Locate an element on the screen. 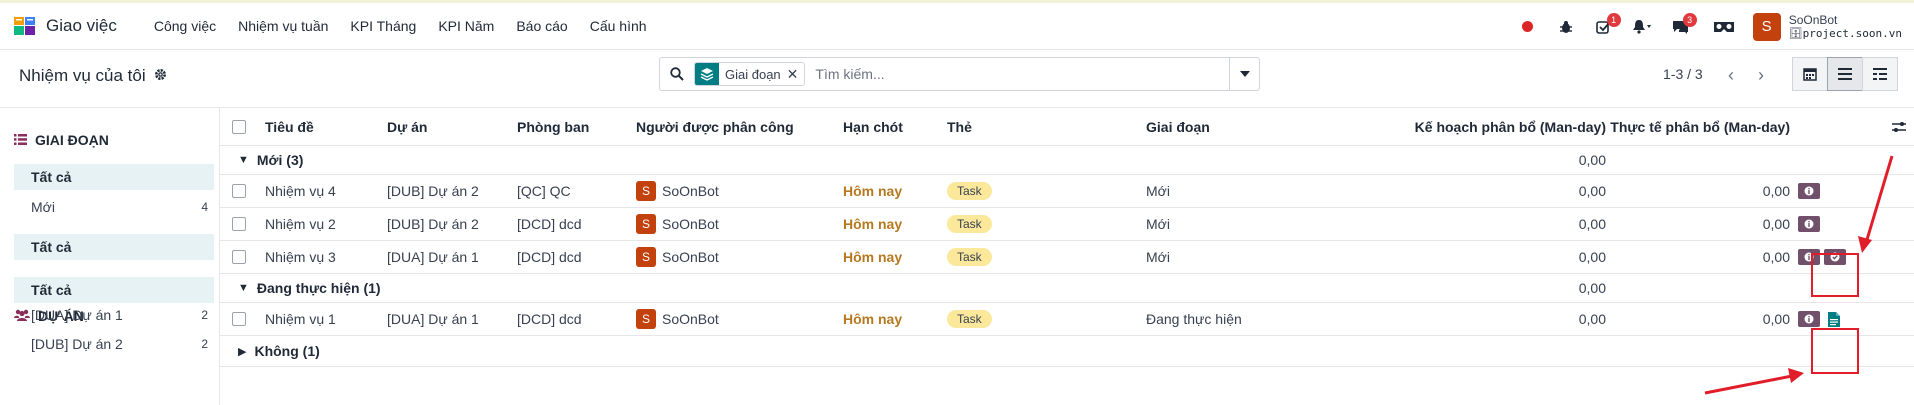  menu-item-cau-hinh: Cấu hình is located at coordinates (618, 26).